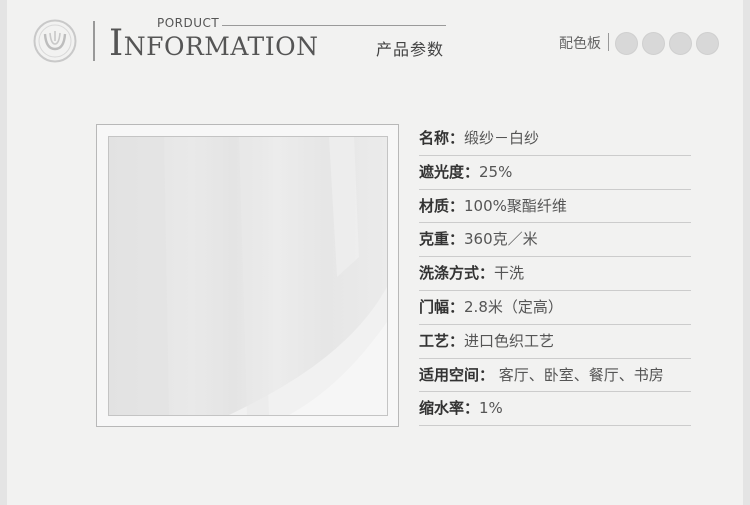 The height and width of the screenshot is (505, 750). I want to click on spec-row-space: 适用空间： 客厅、卧室、餐厅、书房, so click(555, 376).